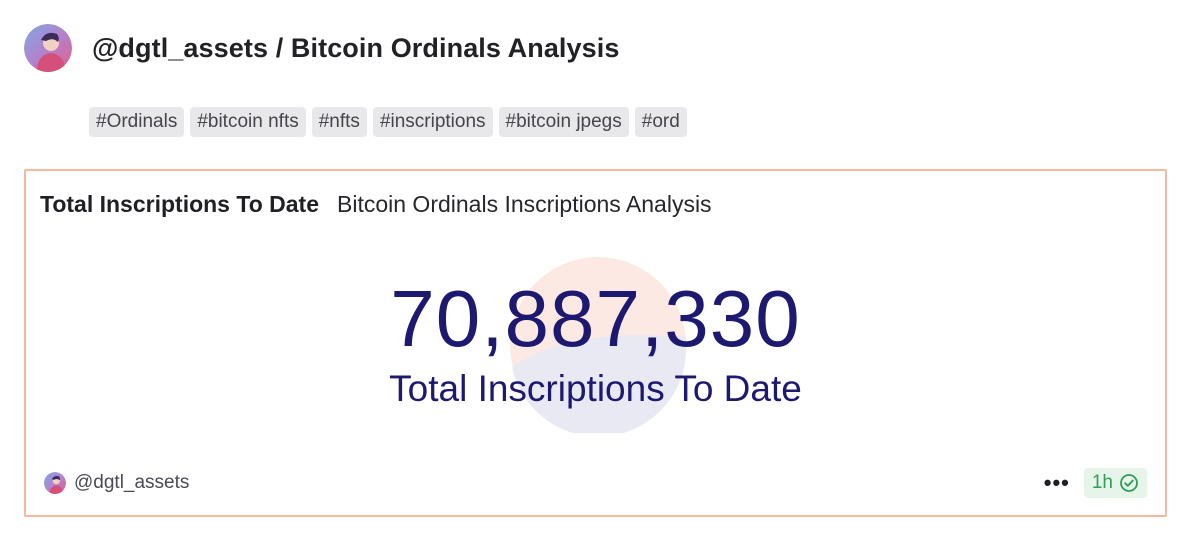 The height and width of the screenshot is (547, 1200). What do you see at coordinates (339, 122) in the screenshot?
I see `tag-nfts: #nfts` at bounding box center [339, 122].